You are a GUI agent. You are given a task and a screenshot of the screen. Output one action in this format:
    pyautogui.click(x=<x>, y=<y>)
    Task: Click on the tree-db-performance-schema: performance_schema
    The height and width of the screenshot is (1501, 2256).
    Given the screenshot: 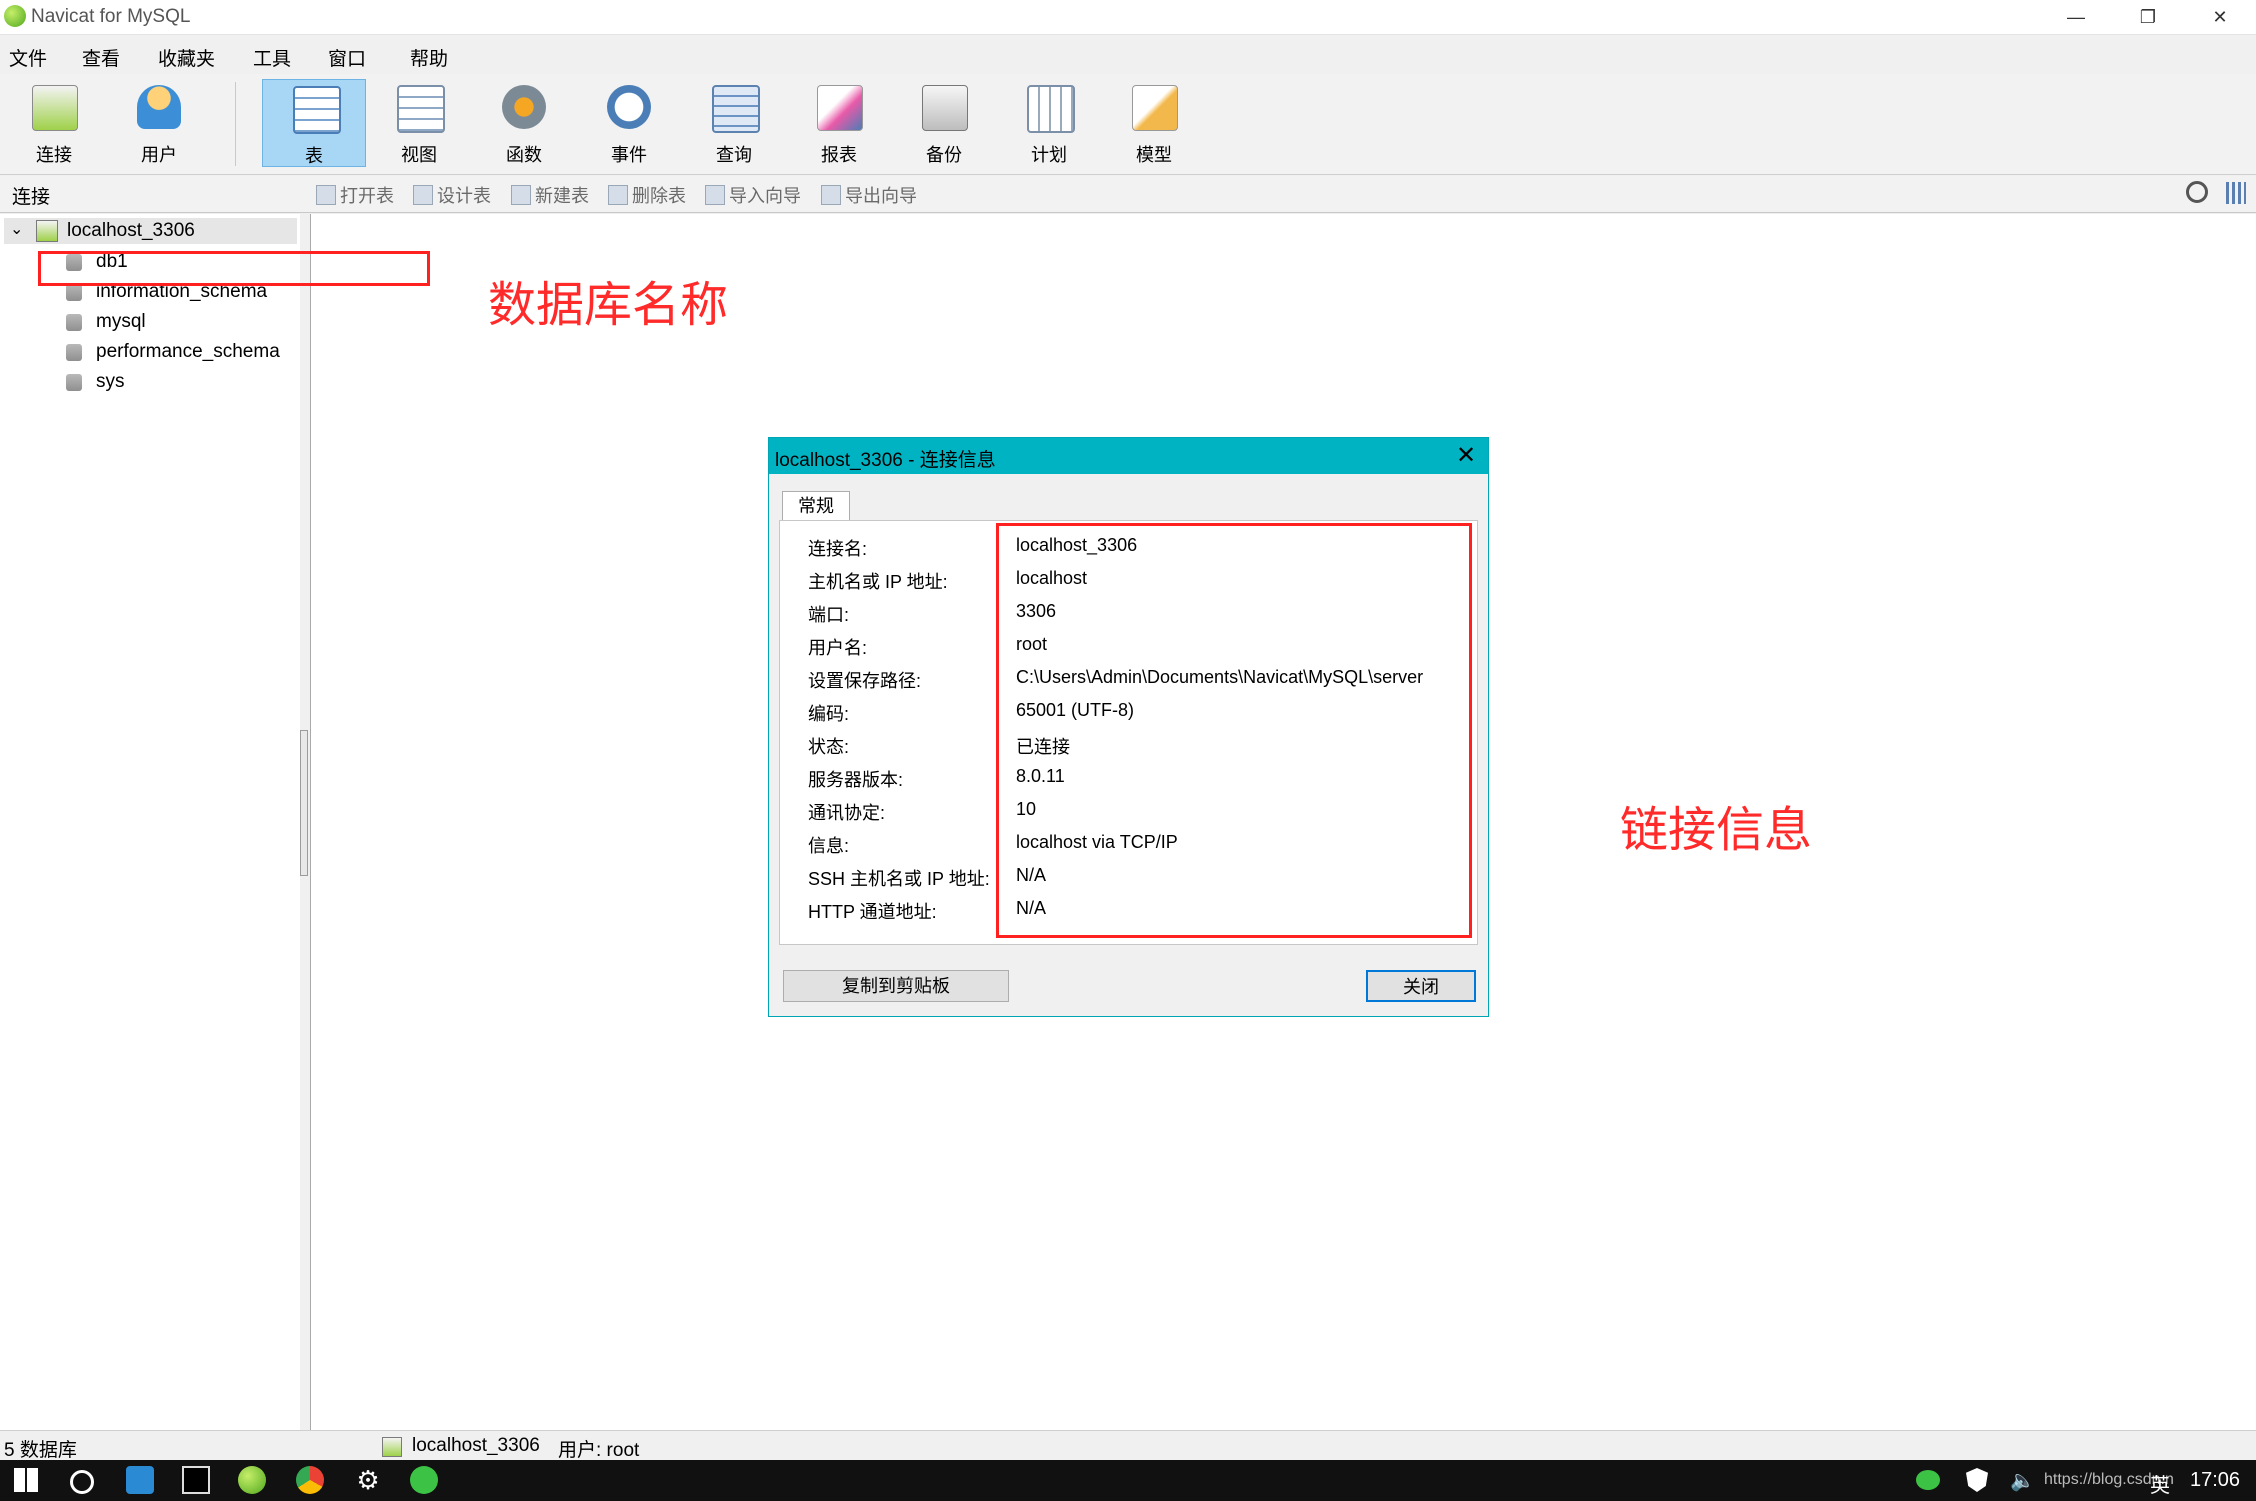 What is the action you would take?
    pyautogui.click(x=188, y=352)
    